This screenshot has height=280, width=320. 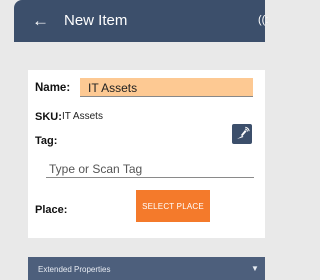 I want to click on back-arrow-icon: ←, so click(x=40, y=21).